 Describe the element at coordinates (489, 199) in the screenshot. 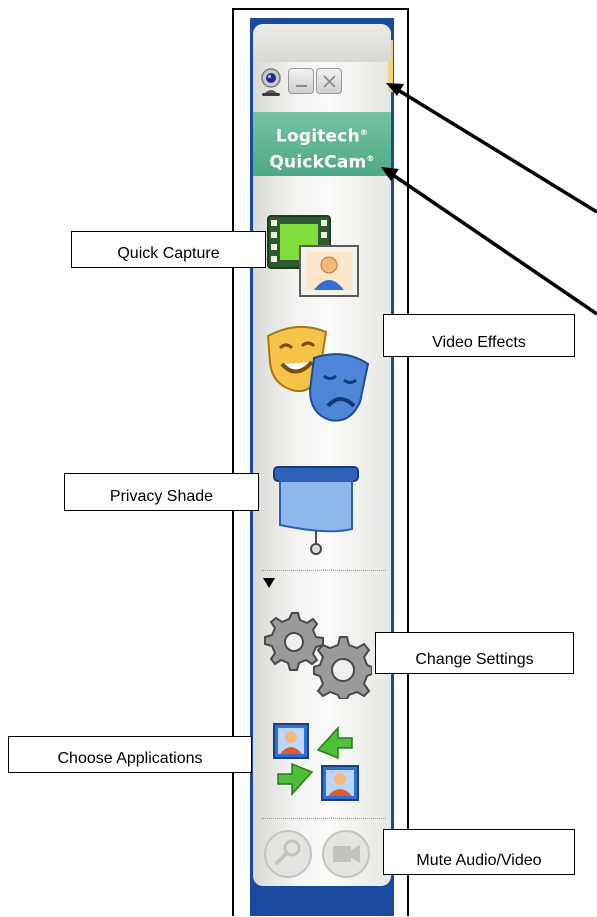

I see `annotation-arrows` at that location.